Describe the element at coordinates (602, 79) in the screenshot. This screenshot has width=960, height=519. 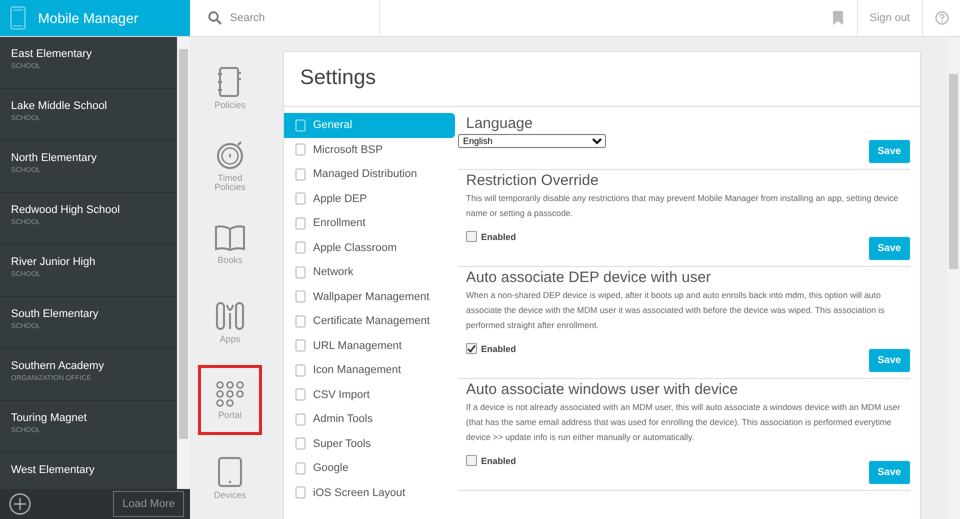
I see `page-title: Settings` at that location.